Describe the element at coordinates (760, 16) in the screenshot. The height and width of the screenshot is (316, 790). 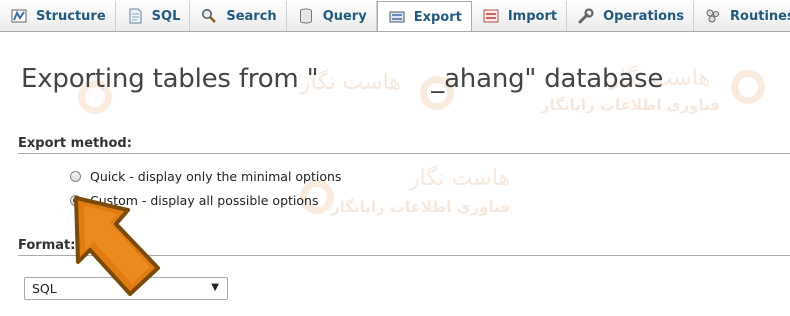
I see `tab-label: Routines` at that location.